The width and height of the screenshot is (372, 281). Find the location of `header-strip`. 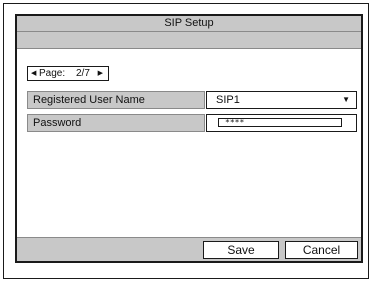

header-strip is located at coordinates (189, 40).